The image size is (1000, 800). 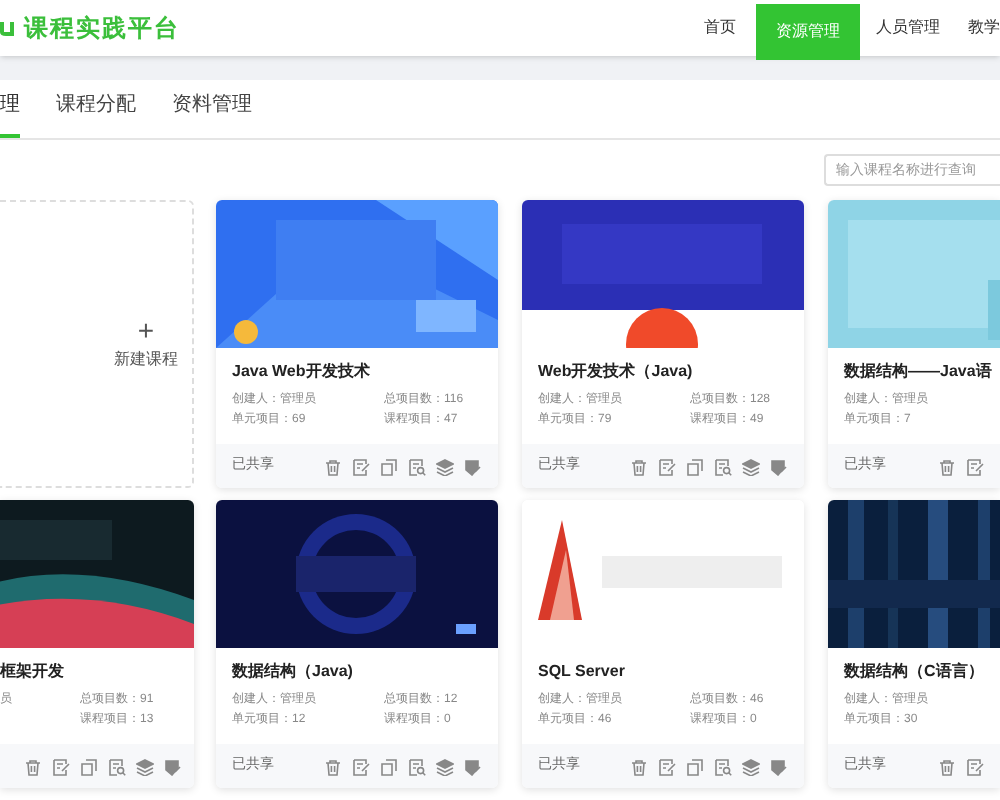 What do you see at coordinates (102, 29) in the screenshot?
I see `app-title: 课程实践平台` at bounding box center [102, 29].